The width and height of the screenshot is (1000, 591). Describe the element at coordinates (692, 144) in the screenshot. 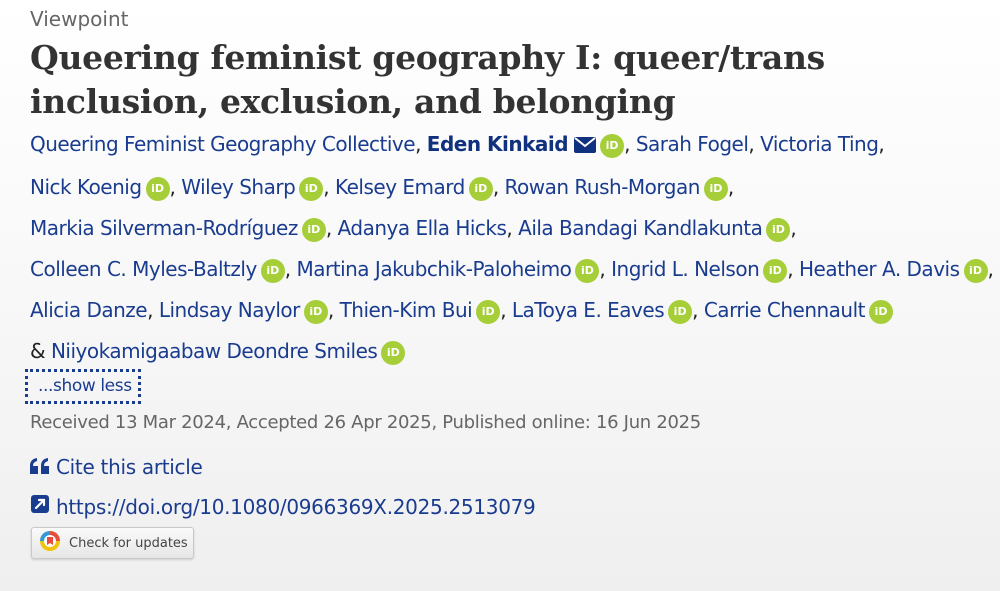

I see `author-link: Sarah Fogel` at that location.